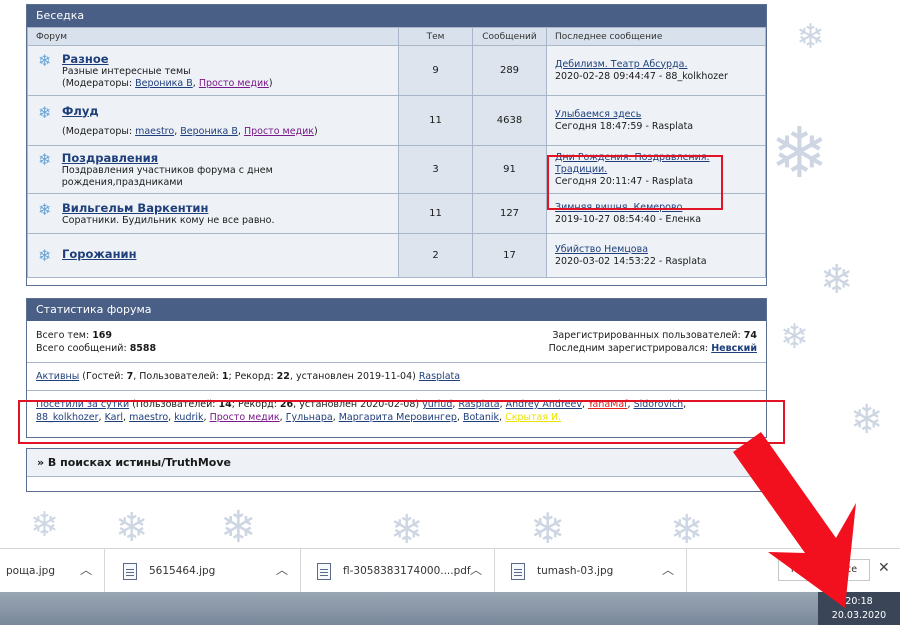 The image size is (900, 625). I want to click on last-registered-label: Последним зарегистрировался:, so click(630, 348).